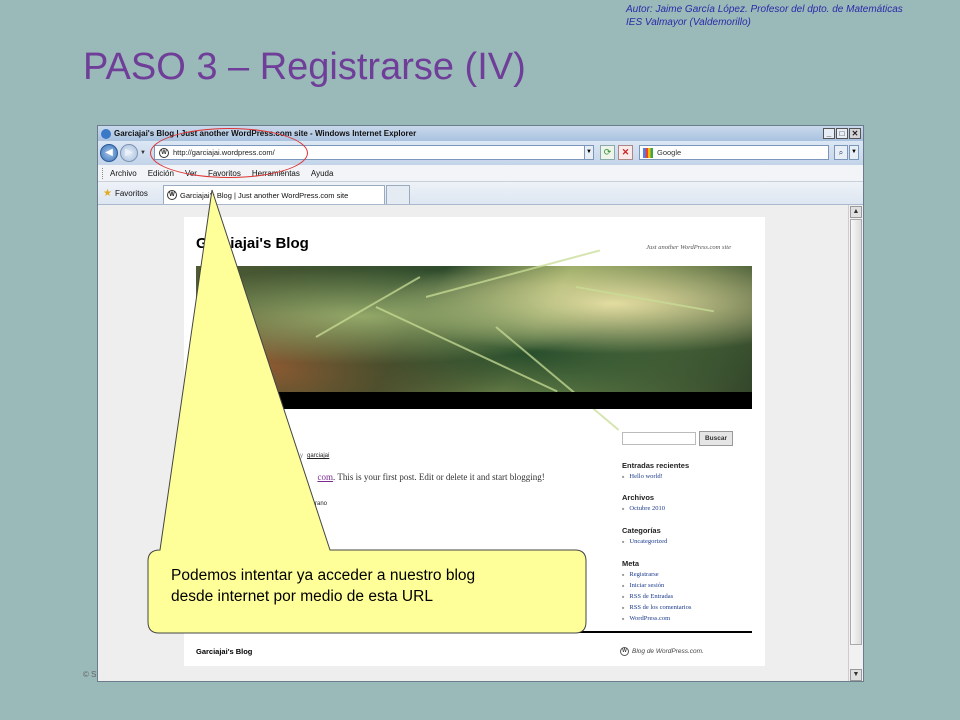  What do you see at coordinates (302, 596) in the screenshot?
I see `callout-line-2: desde internet por medio de esta URL` at bounding box center [302, 596].